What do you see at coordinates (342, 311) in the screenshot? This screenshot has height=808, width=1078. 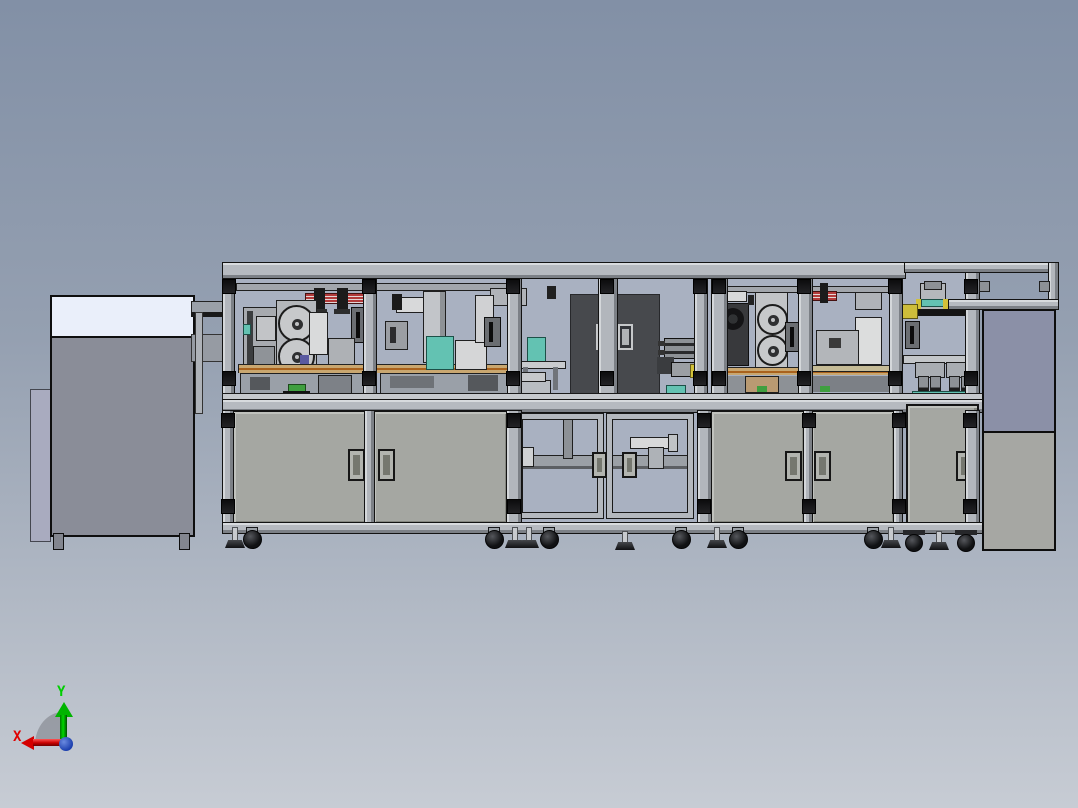 I see `cylinder-cap` at bounding box center [342, 311].